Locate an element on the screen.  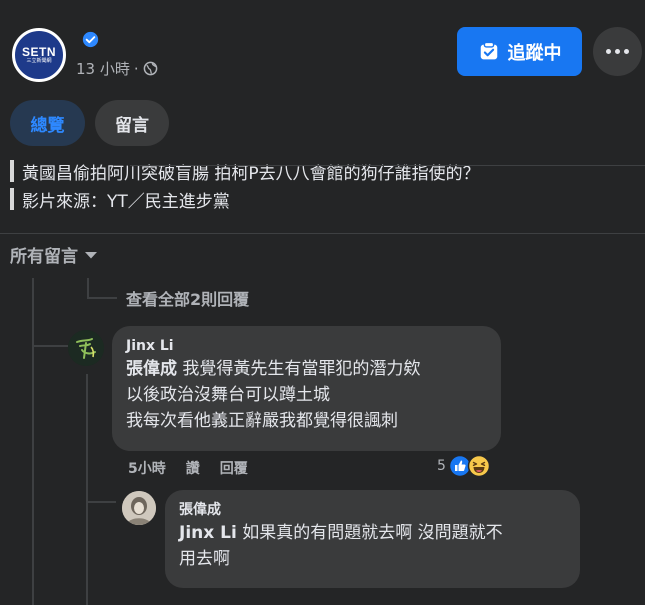
post-text-line: 黃國昌偷拍阿川突破盲腸 拍柯P去八八會館的狗仔誰指使的？ is located at coordinates (245, 171).